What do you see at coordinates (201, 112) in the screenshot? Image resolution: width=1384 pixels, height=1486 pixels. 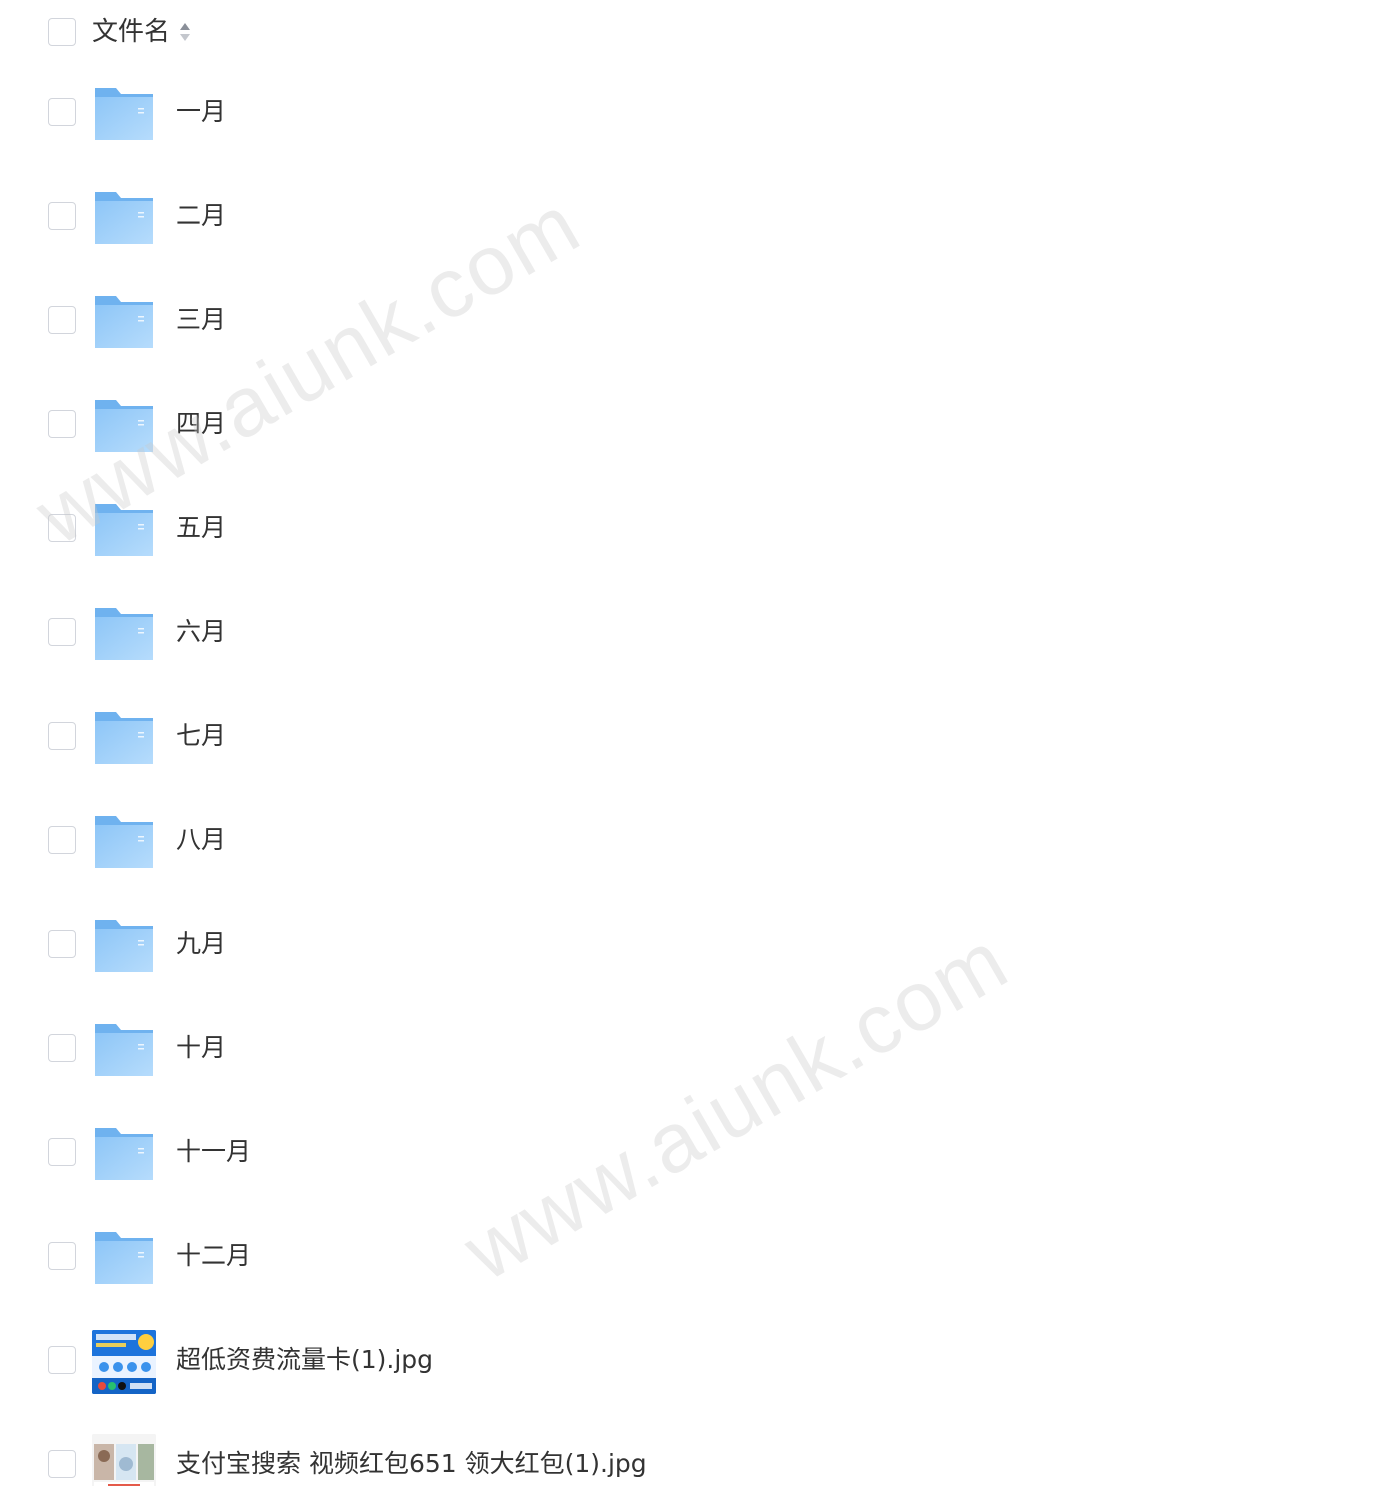 I see `folder-name: 一月` at bounding box center [201, 112].